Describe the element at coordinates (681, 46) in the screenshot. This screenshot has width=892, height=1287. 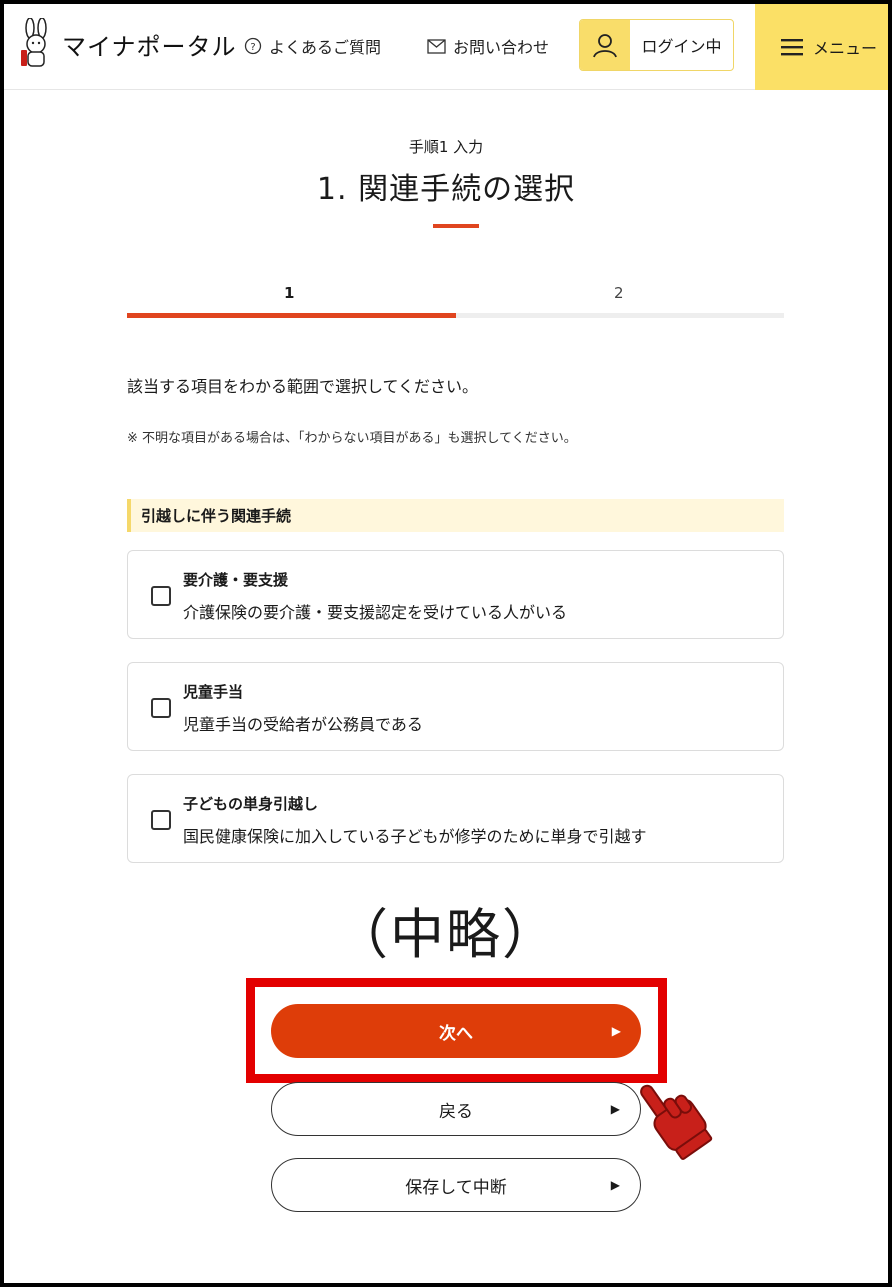
I see `login-label: ログイン中` at that location.